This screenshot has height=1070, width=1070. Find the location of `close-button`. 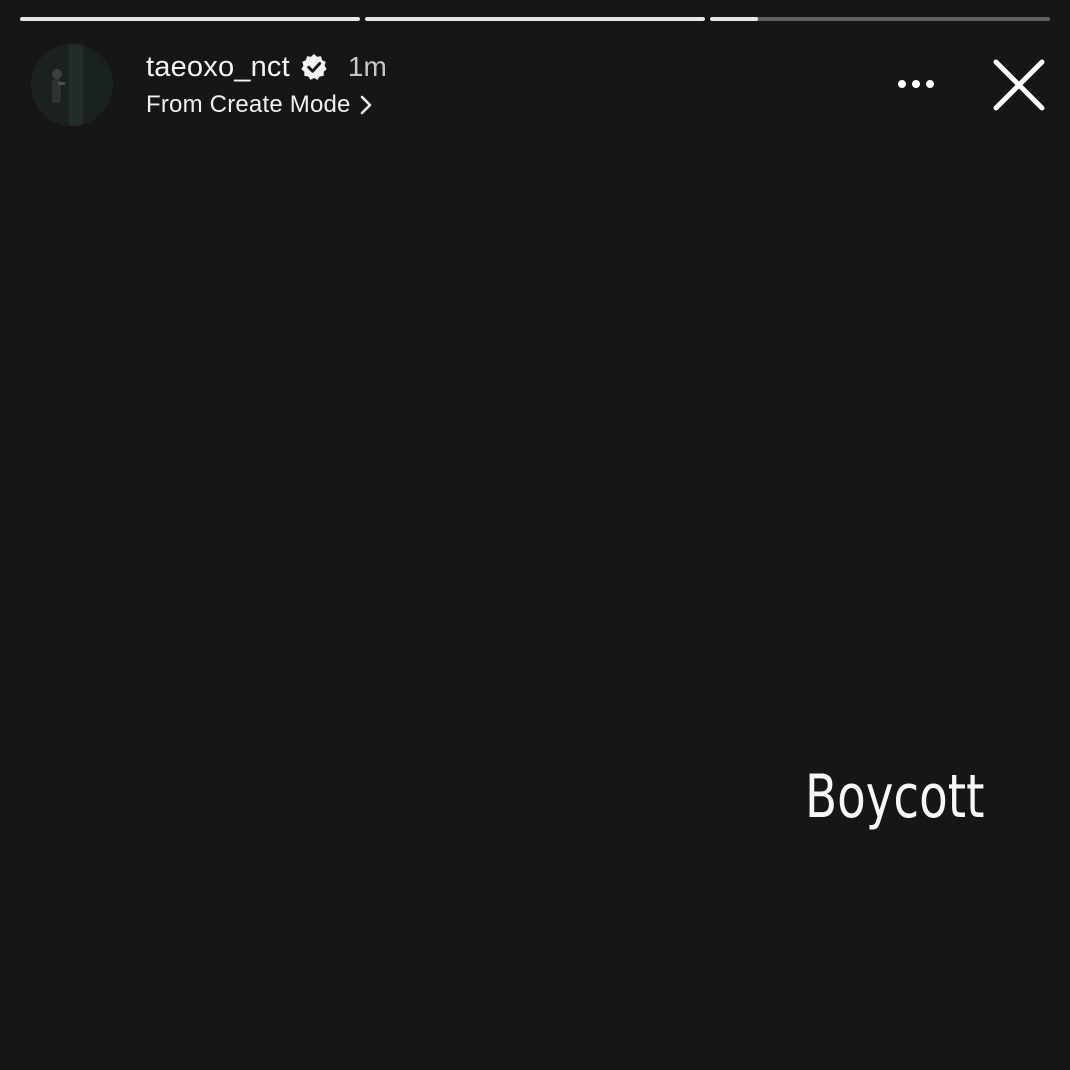

close-button is located at coordinates (1019, 85).